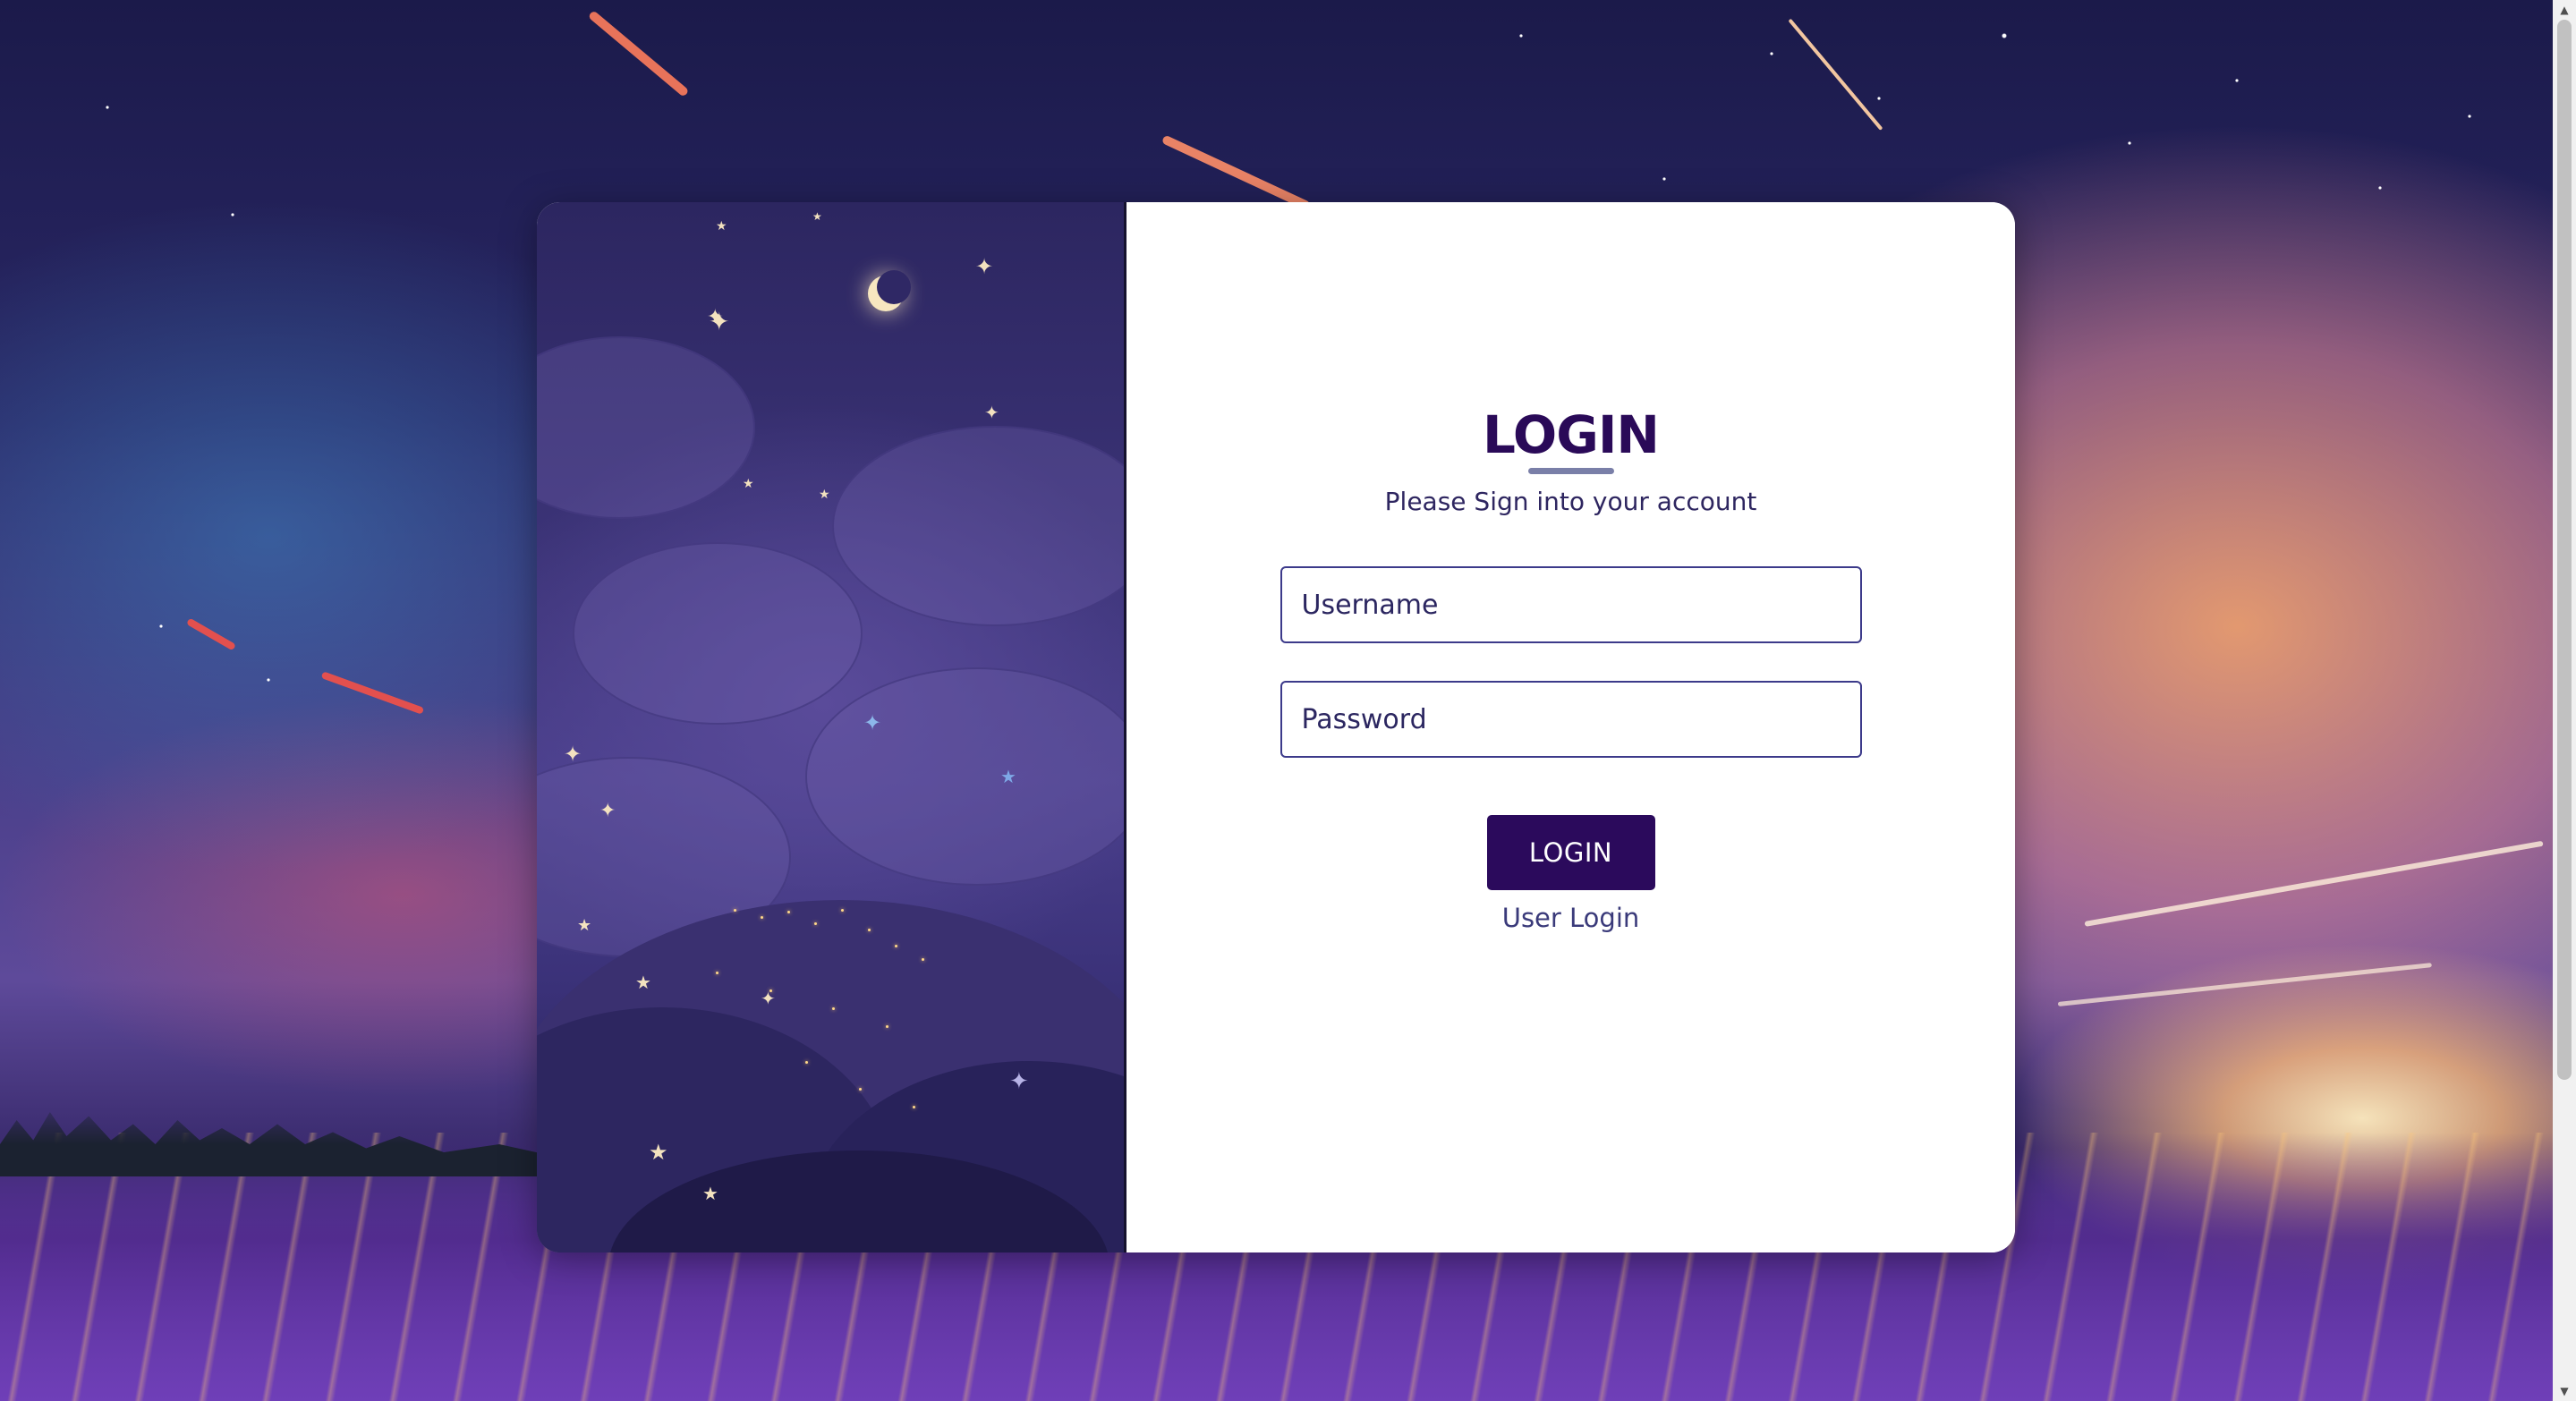 This screenshot has width=2576, height=1401. Describe the element at coordinates (2564, 1391) in the screenshot. I see `down-arrow-icon: ▼` at that location.